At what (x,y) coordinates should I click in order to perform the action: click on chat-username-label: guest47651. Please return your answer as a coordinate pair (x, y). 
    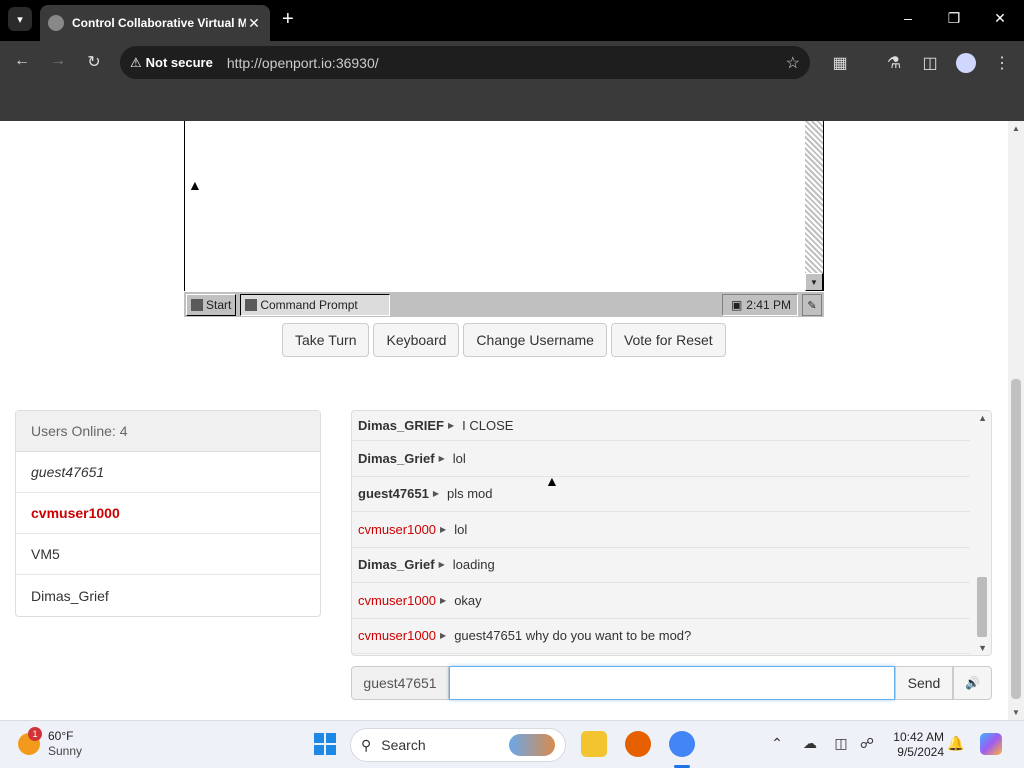
    Looking at the image, I should click on (400, 683).